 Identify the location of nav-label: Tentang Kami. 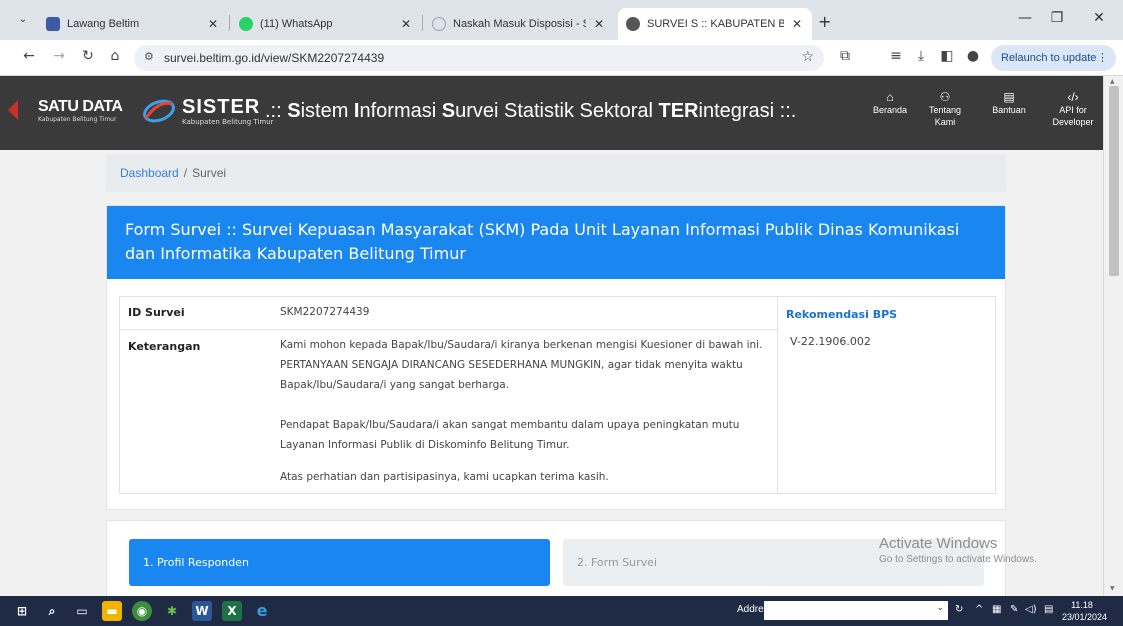
(945, 116).